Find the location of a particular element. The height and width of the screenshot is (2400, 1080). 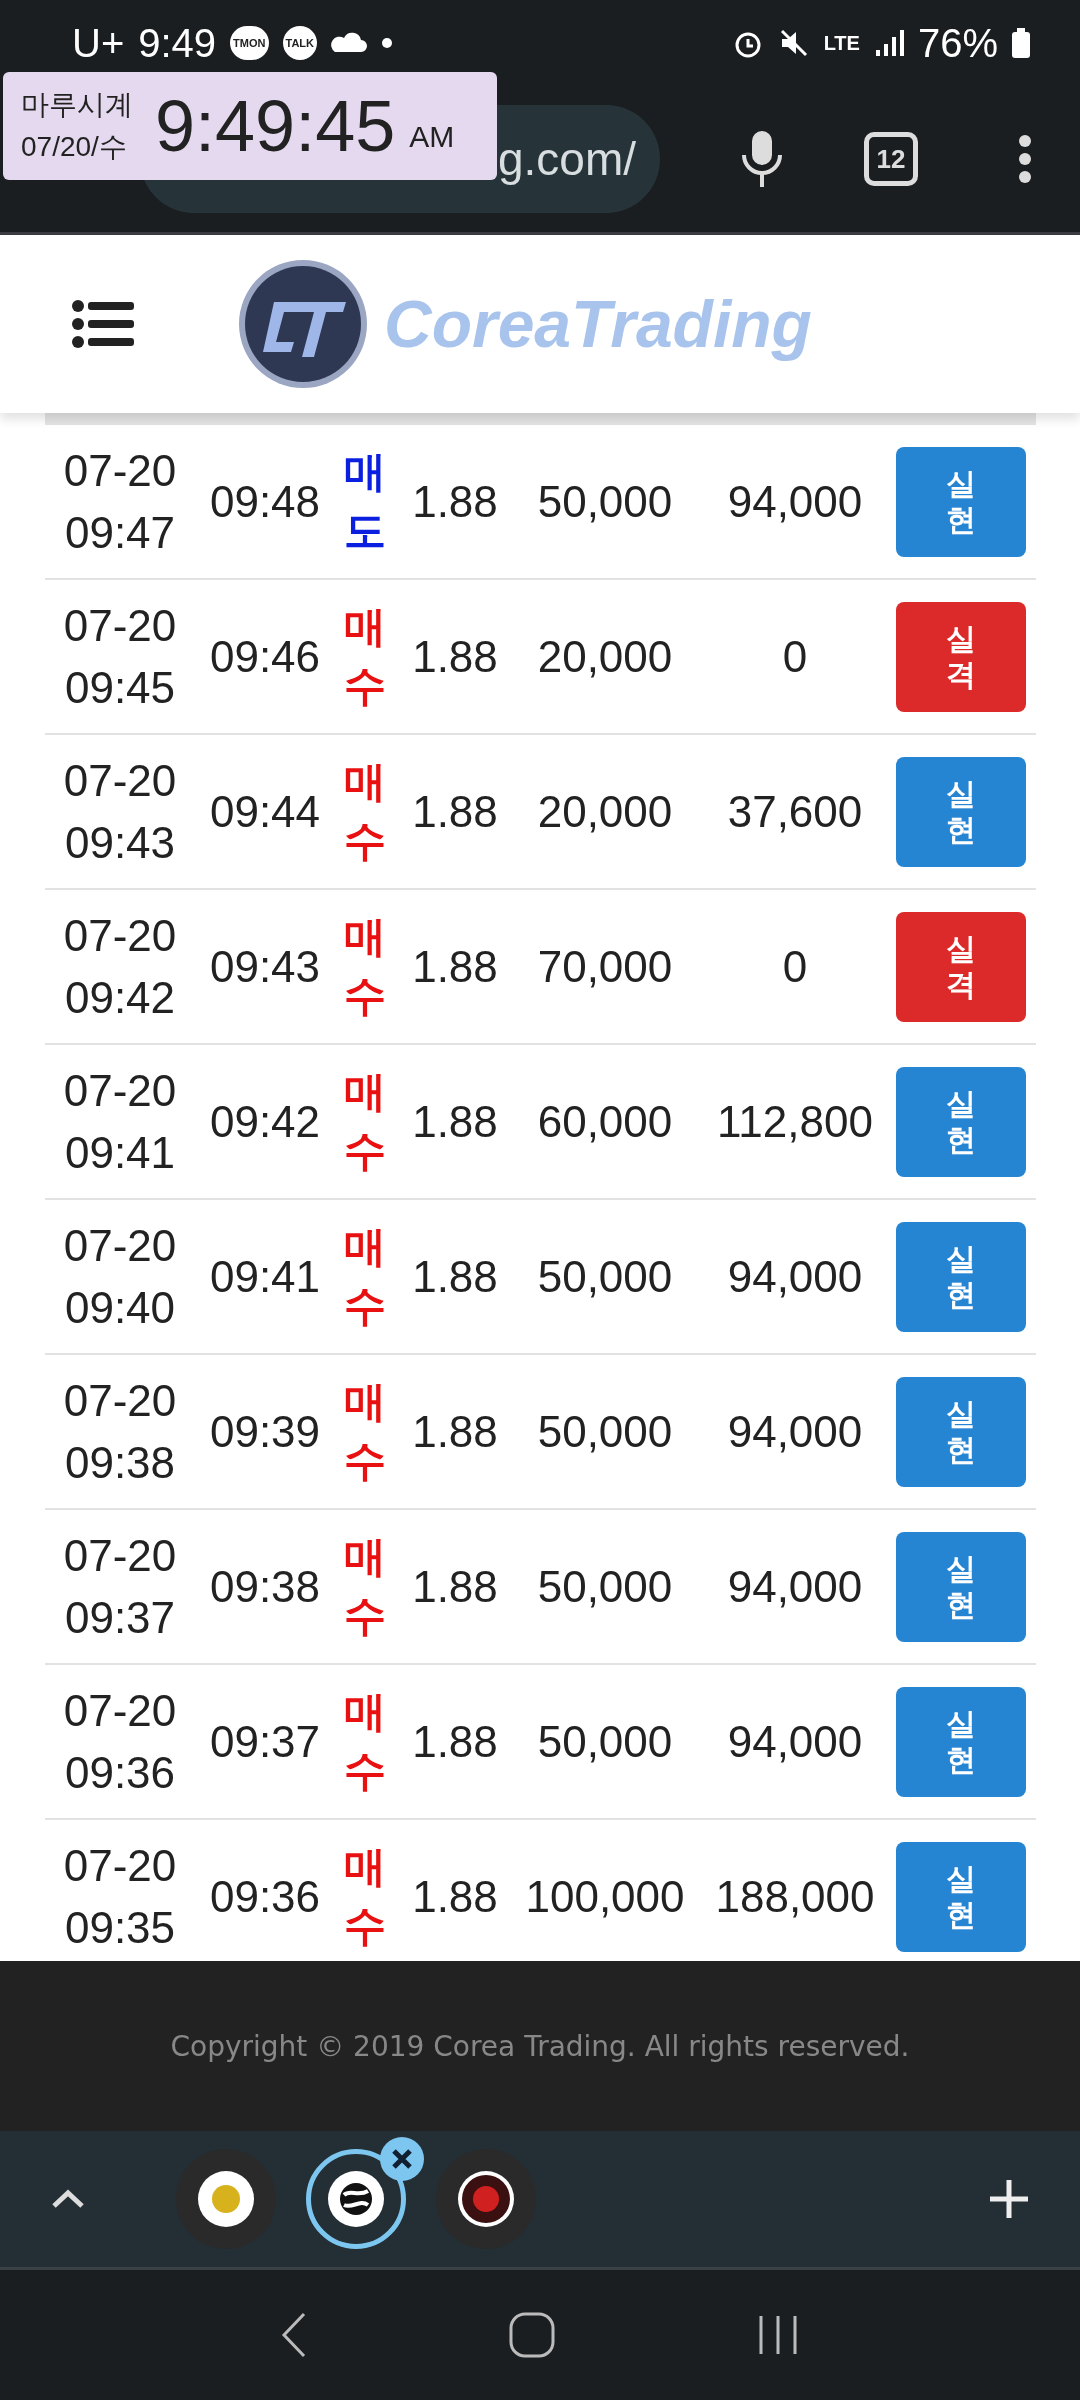

open-time: 09:36 is located at coordinates (120, 1772).